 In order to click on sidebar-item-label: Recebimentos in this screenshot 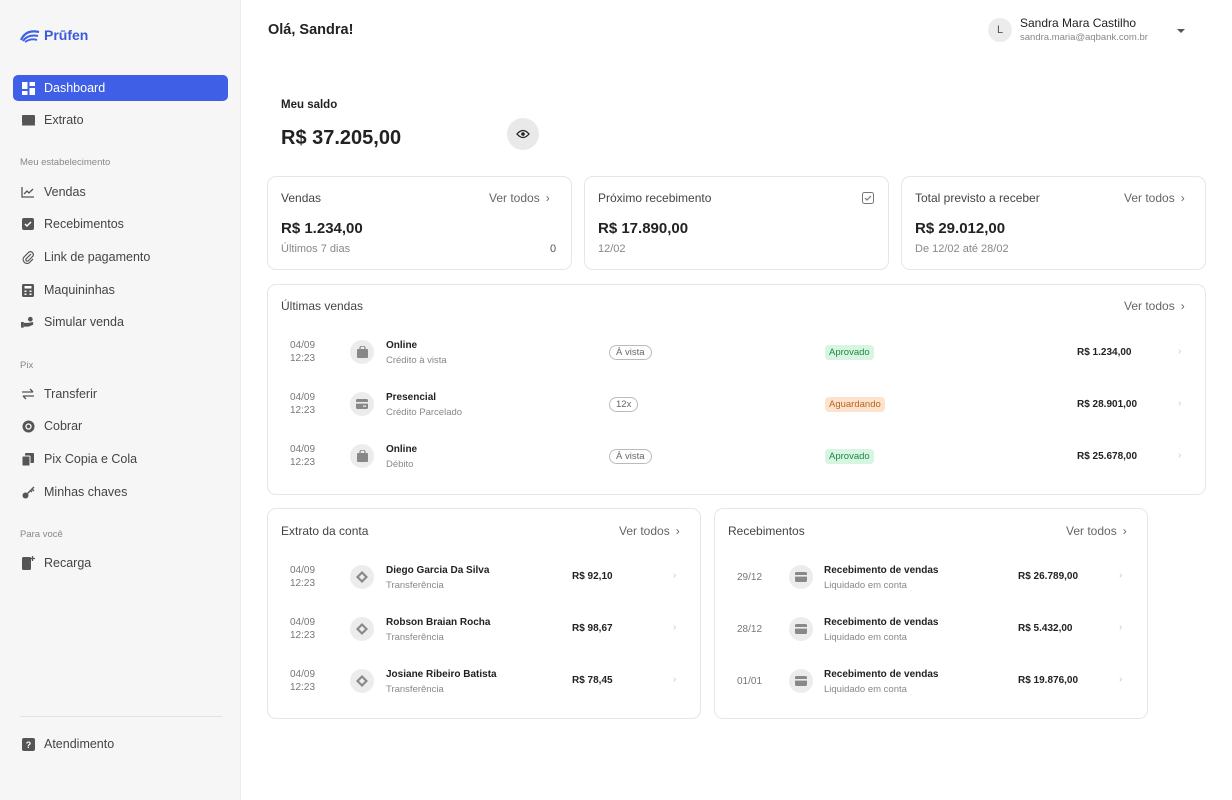, I will do `click(84, 224)`.